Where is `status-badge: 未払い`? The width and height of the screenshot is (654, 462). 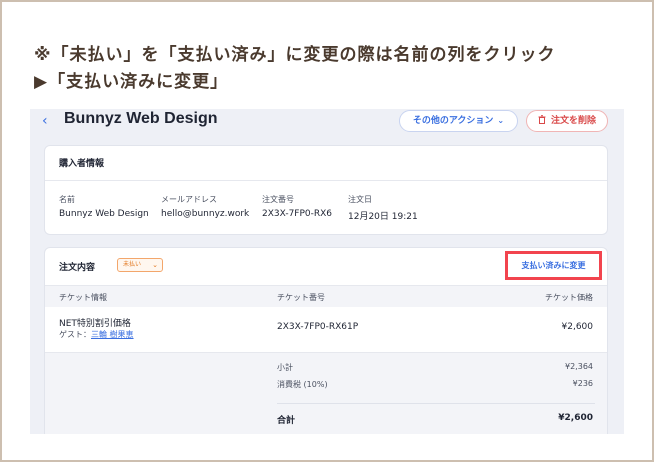 status-badge: 未払い is located at coordinates (132, 264).